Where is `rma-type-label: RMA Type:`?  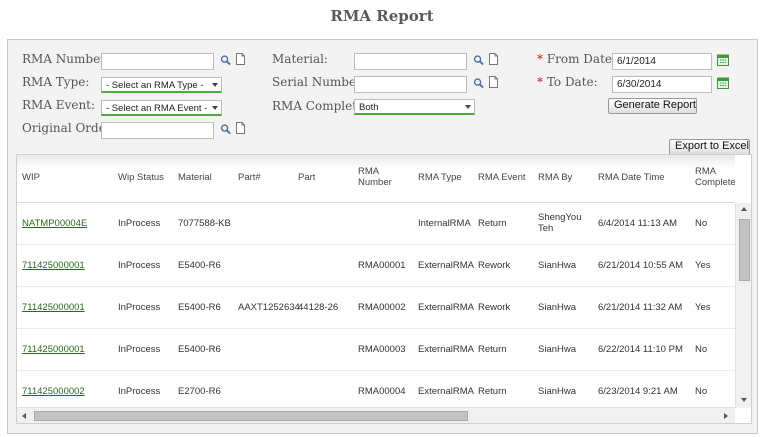 rma-type-label: RMA Type: is located at coordinates (56, 82).